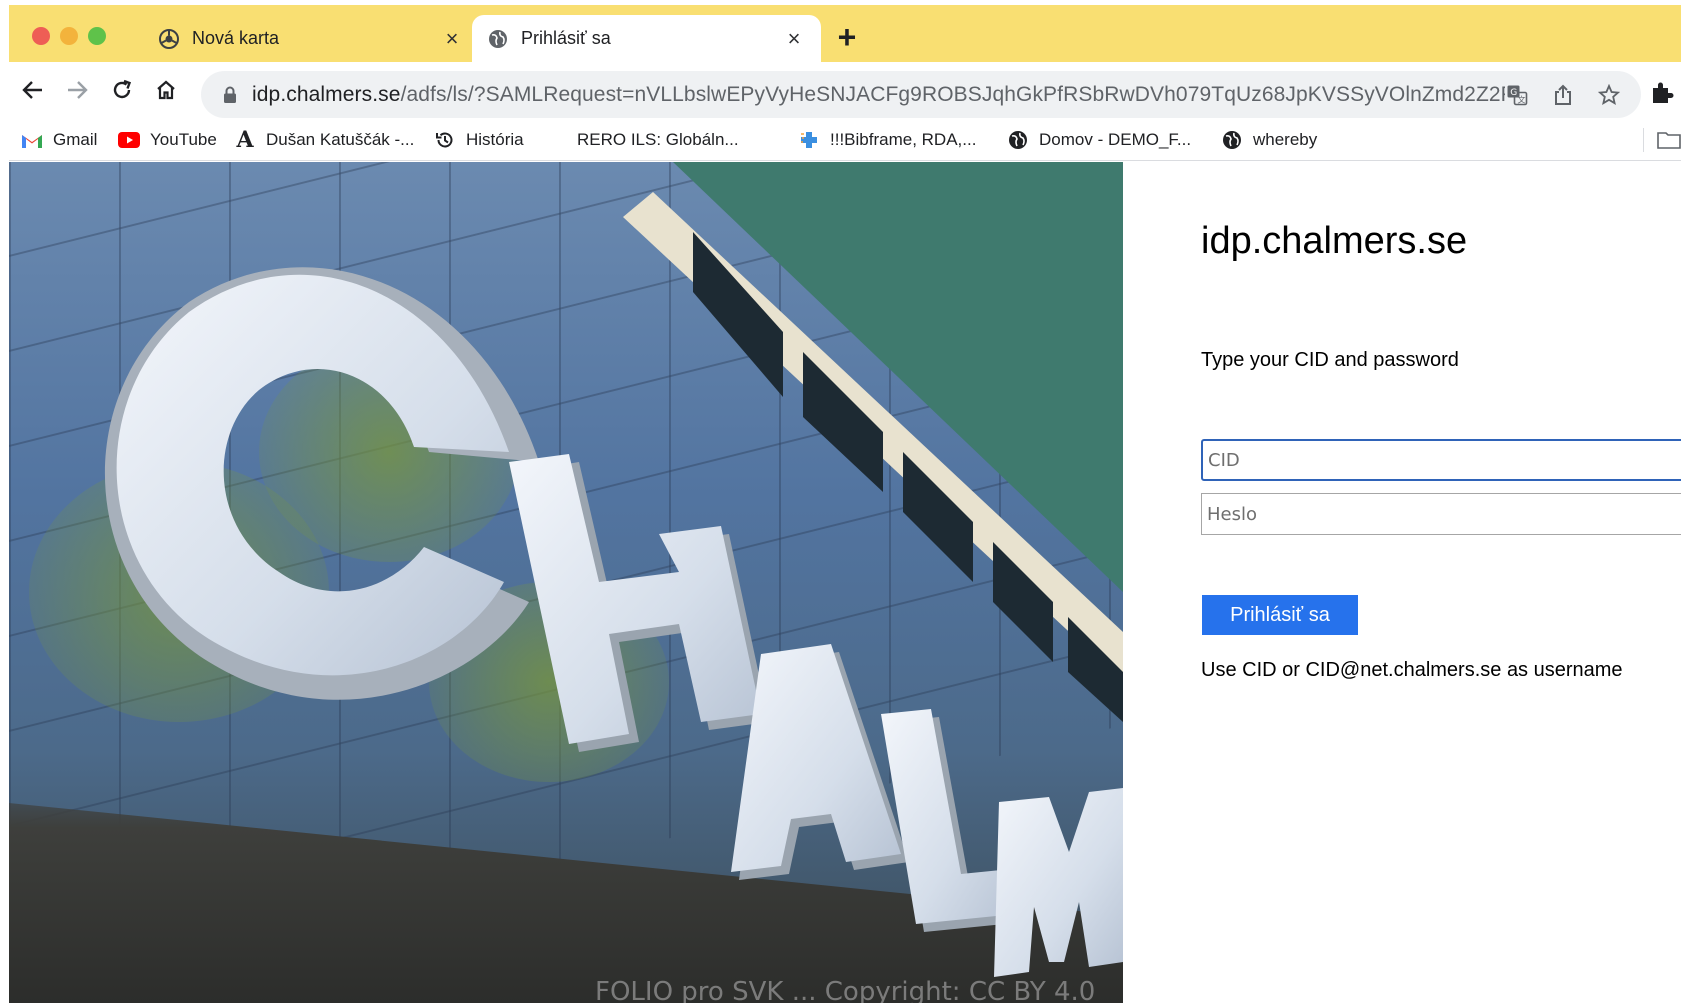  What do you see at coordinates (1643, 140) in the screenshot?
I see `bookmarks-divider` at bounding box center [1643, 140].